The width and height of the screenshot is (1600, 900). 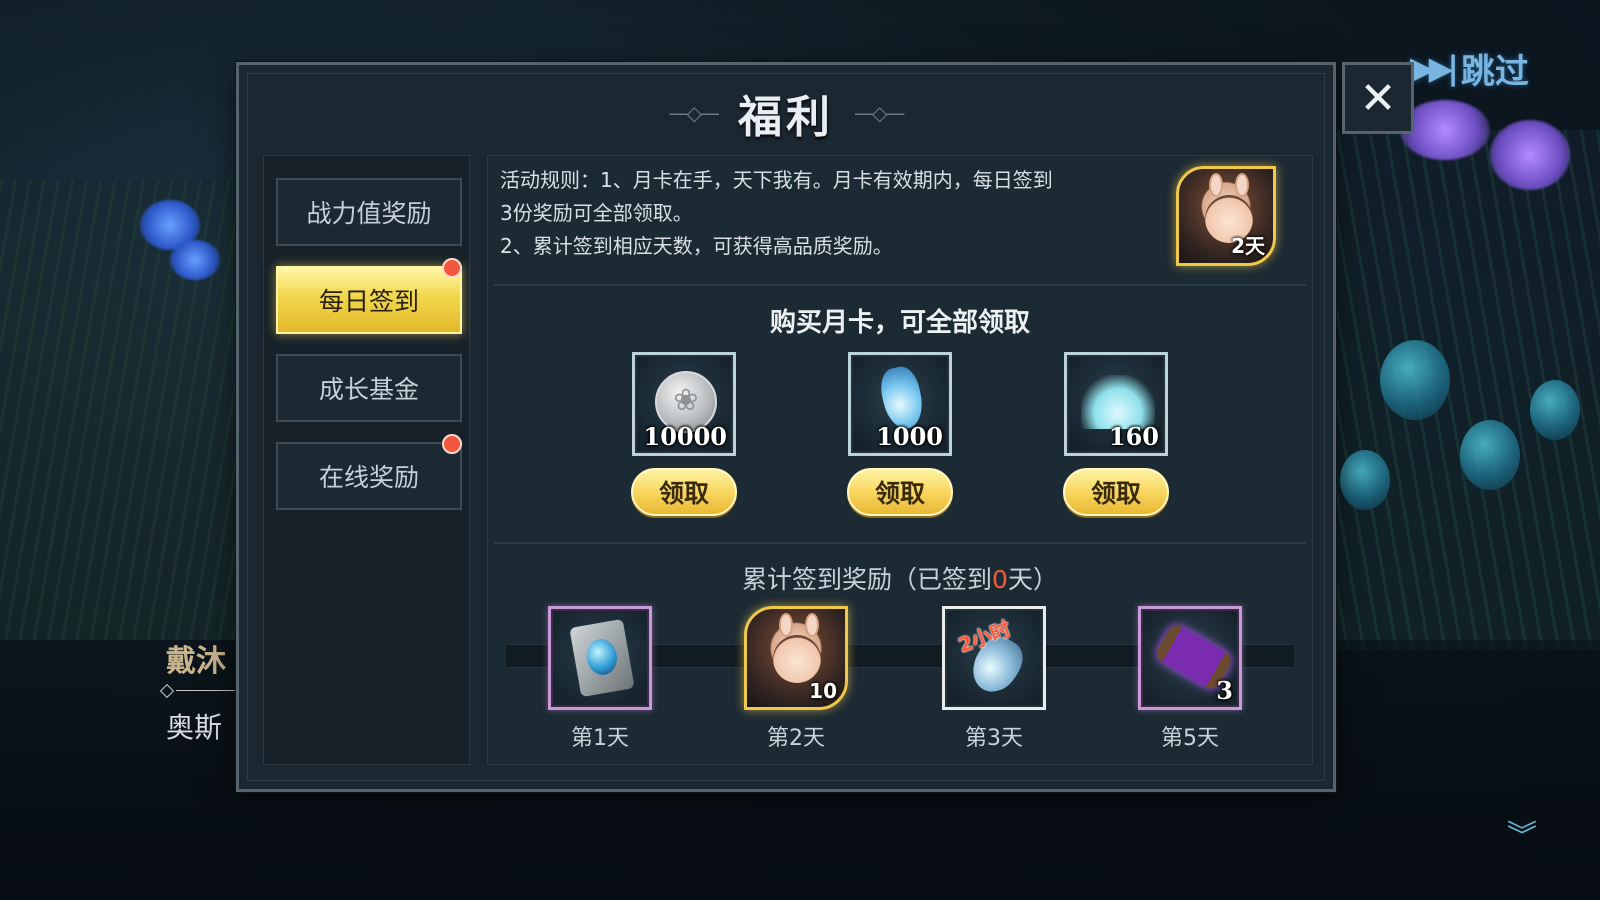 What do you see at coordinates (196, 661) in the screenshot?
I see `background-character-name: 戴沐` at bounding box center [196, 661].